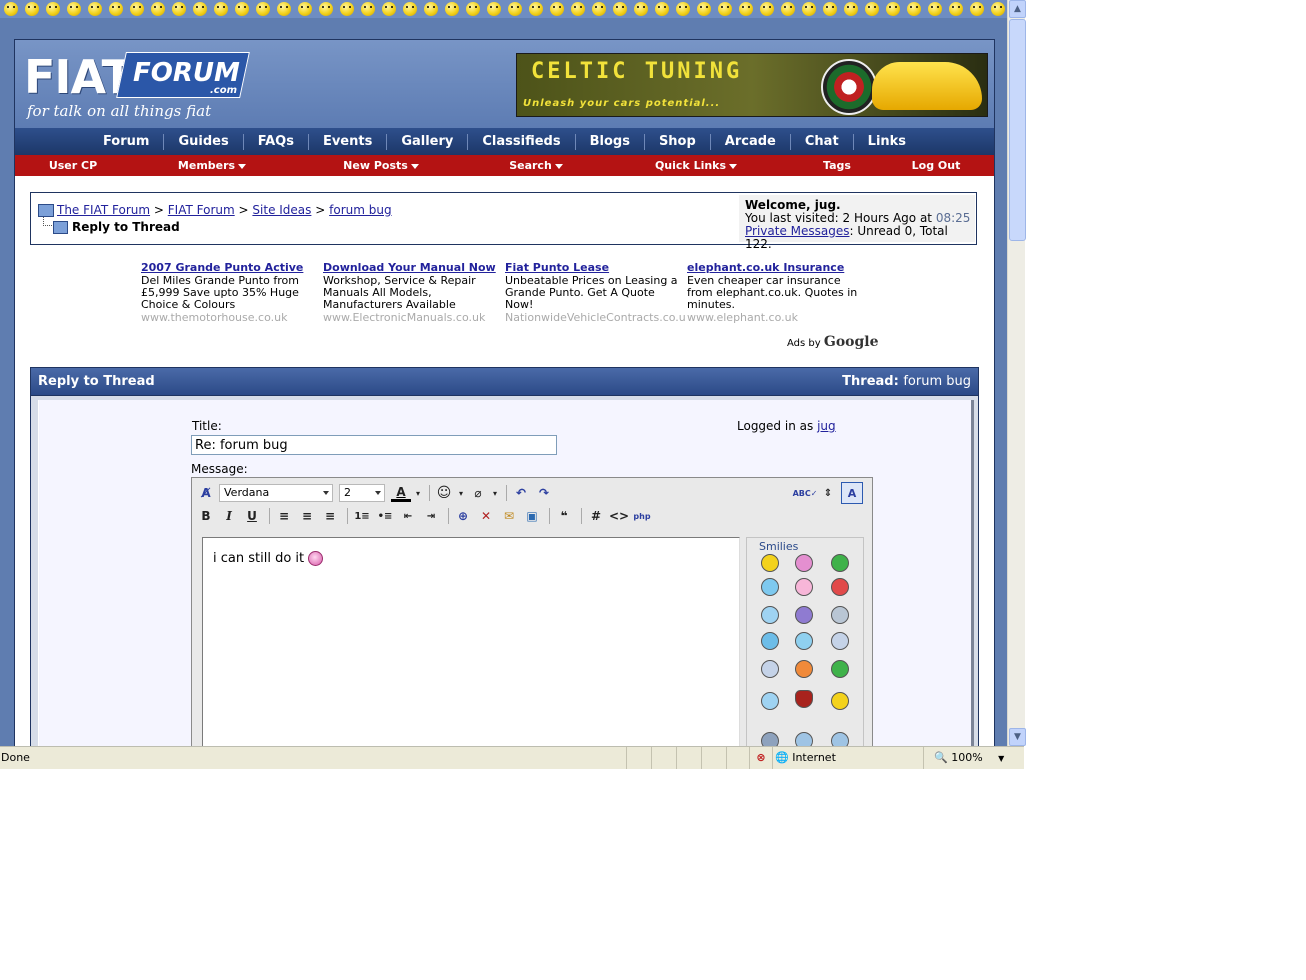 Image resolution: width=1306 pixels, height=980 pixels. What do you see at coordinates (770, 615) in the screenshot?
I see `confused-icon` at bounding box center [770, 615].